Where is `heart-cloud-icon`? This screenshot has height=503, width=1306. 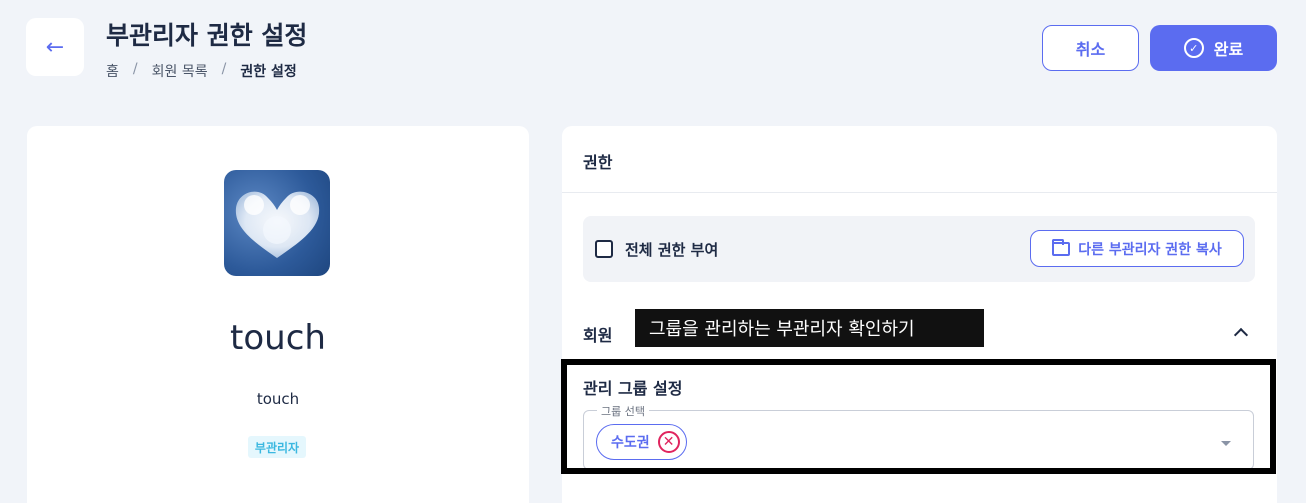 heart-cloud-icon is located at coordinates (277, 224).